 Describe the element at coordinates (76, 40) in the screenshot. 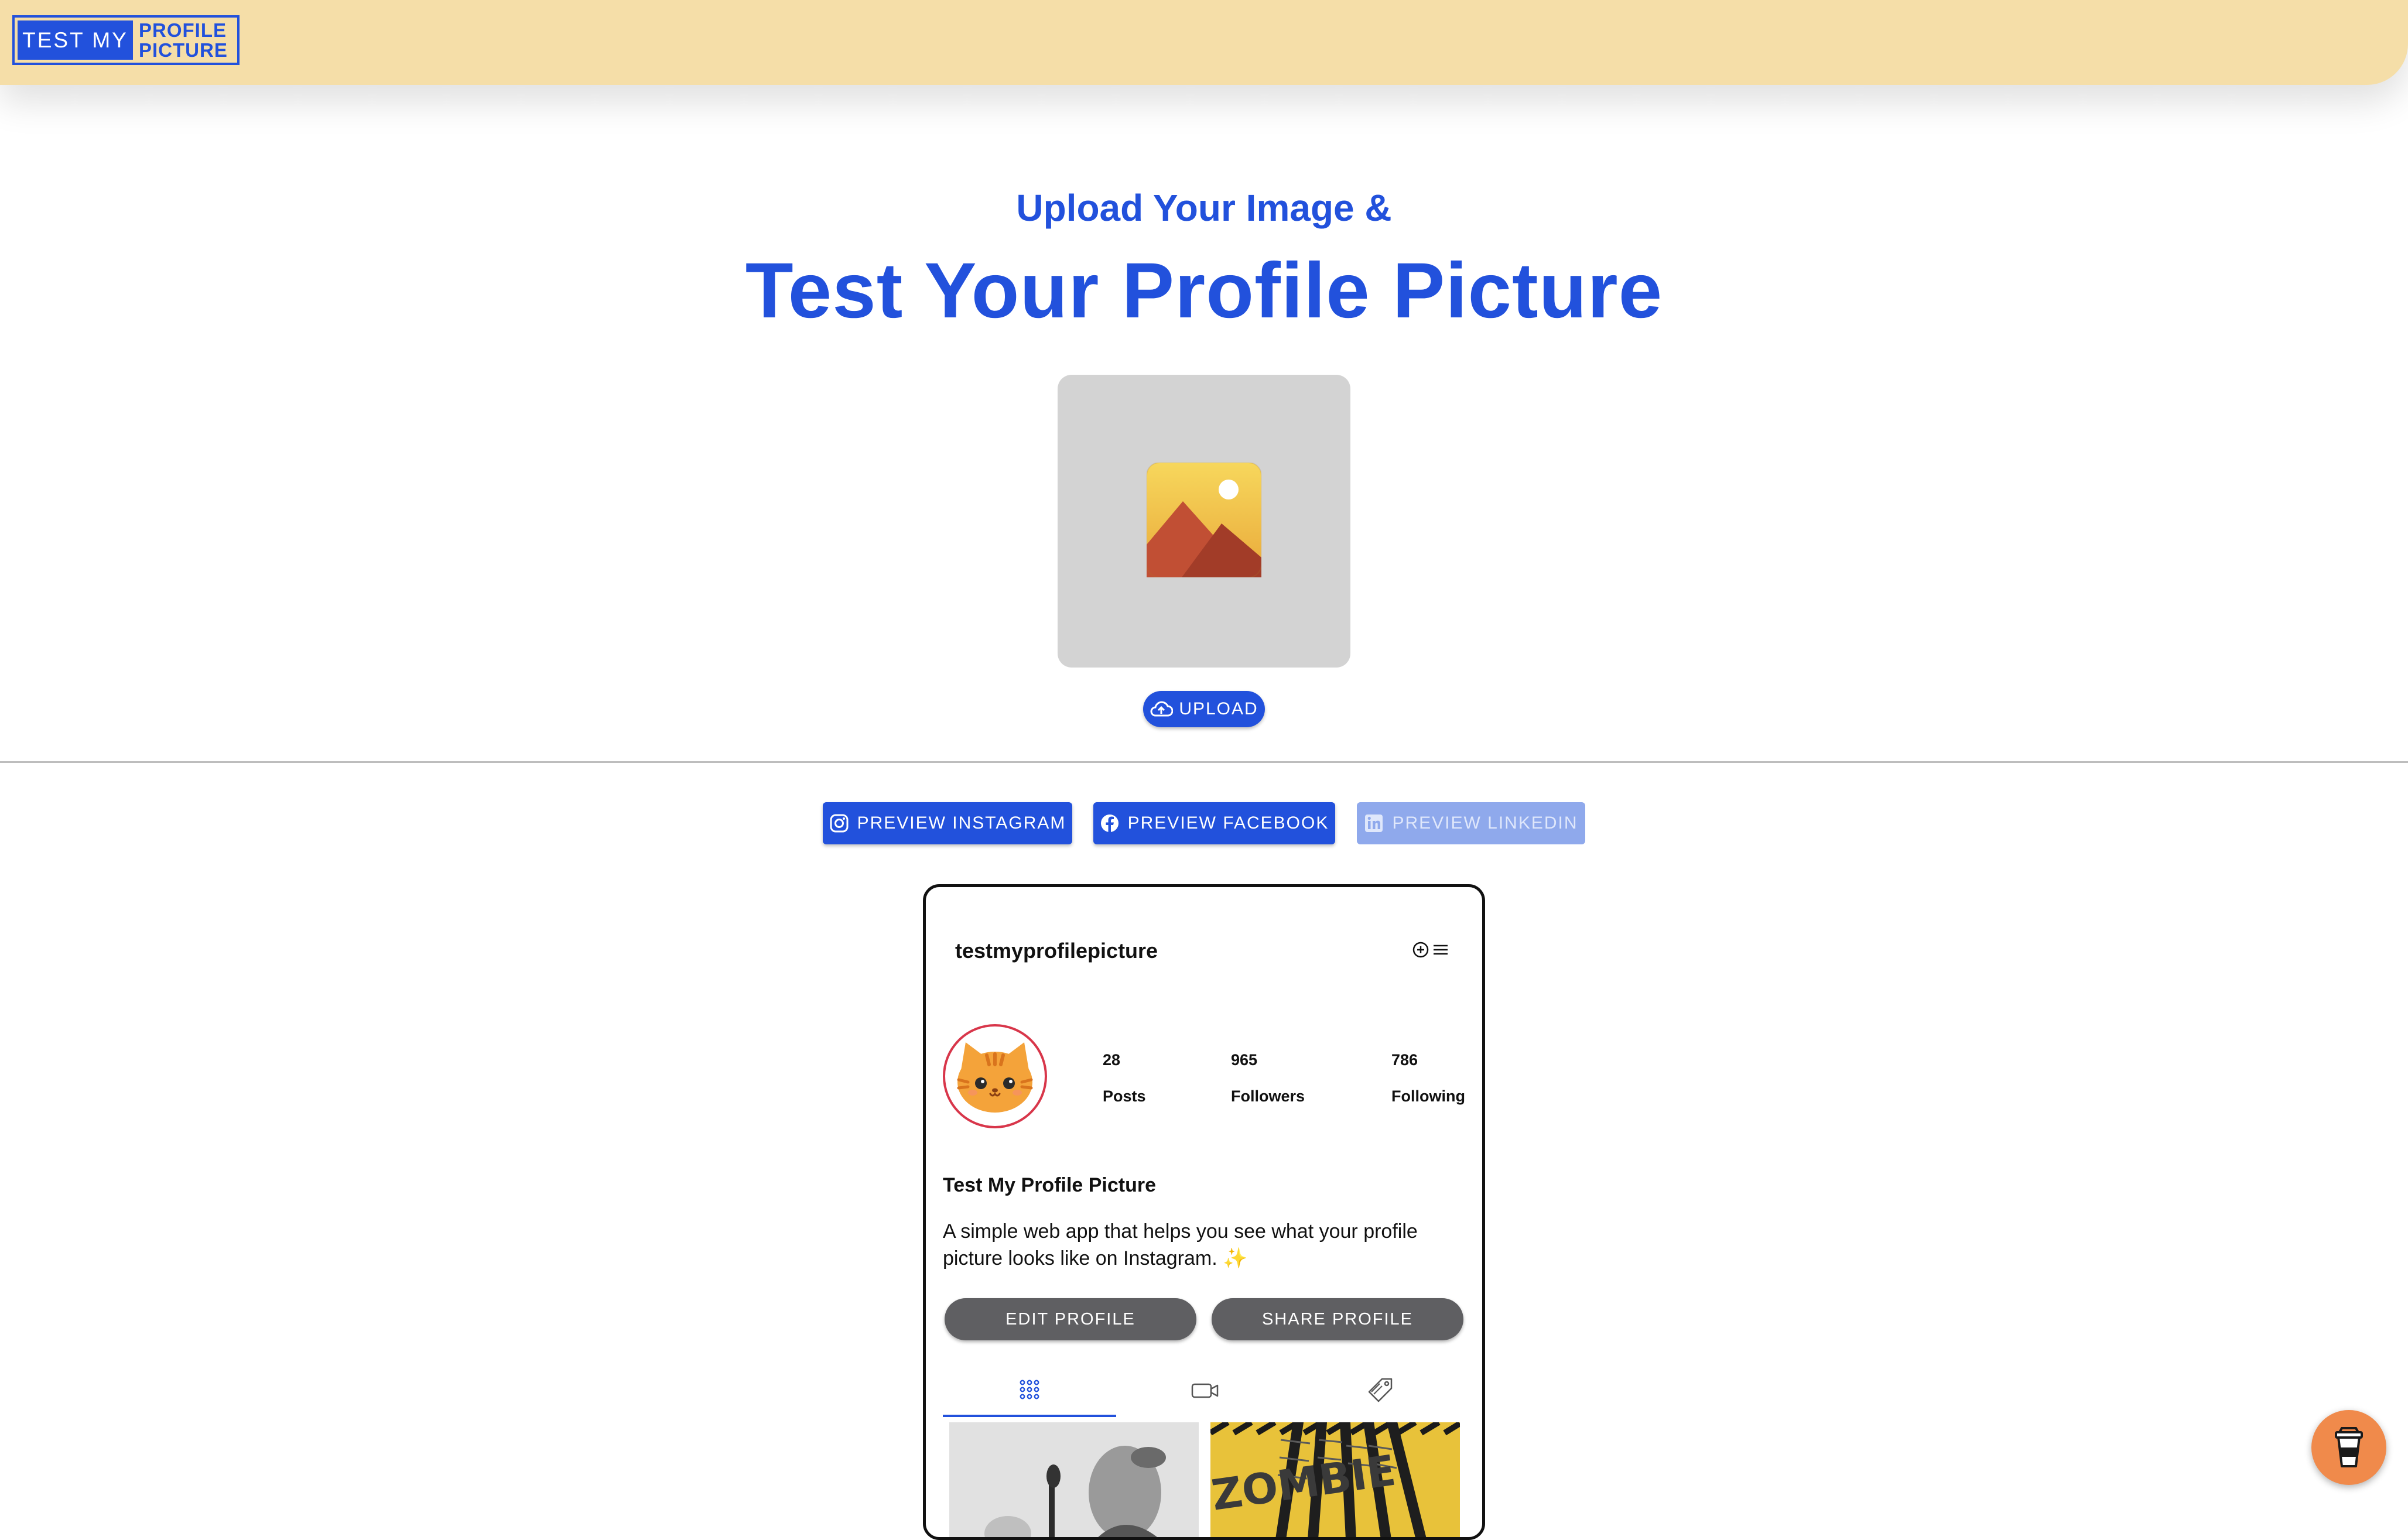

I see `logo-text-left: TEST MY` at that location.